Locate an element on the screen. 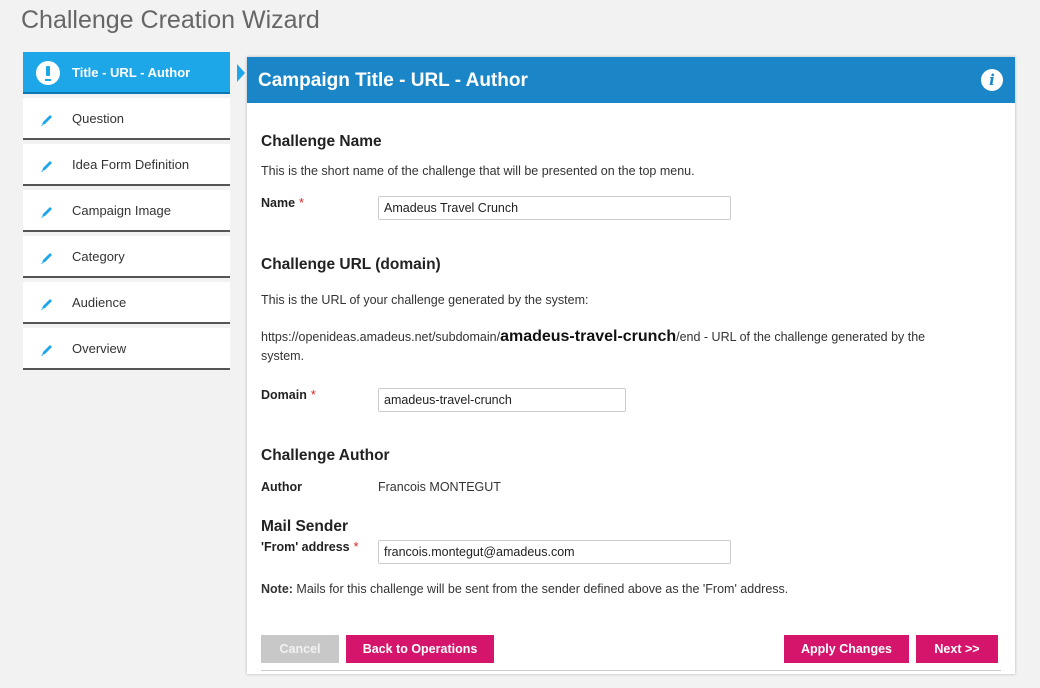  from-address-label: 'From' address * is located at coordinates (310, 547).